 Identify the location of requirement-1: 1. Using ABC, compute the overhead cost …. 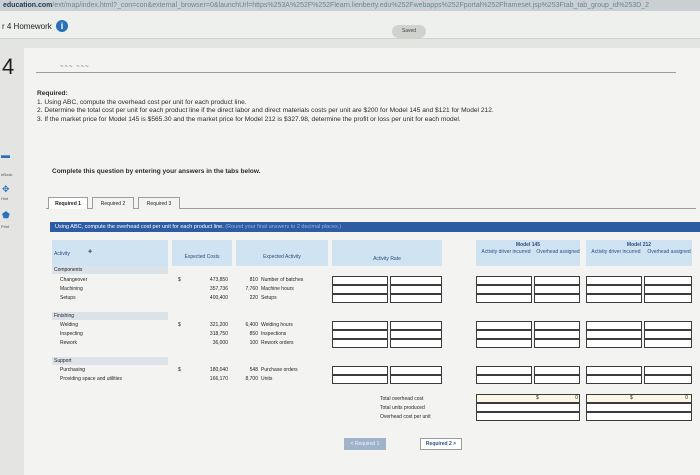
(142, 102).